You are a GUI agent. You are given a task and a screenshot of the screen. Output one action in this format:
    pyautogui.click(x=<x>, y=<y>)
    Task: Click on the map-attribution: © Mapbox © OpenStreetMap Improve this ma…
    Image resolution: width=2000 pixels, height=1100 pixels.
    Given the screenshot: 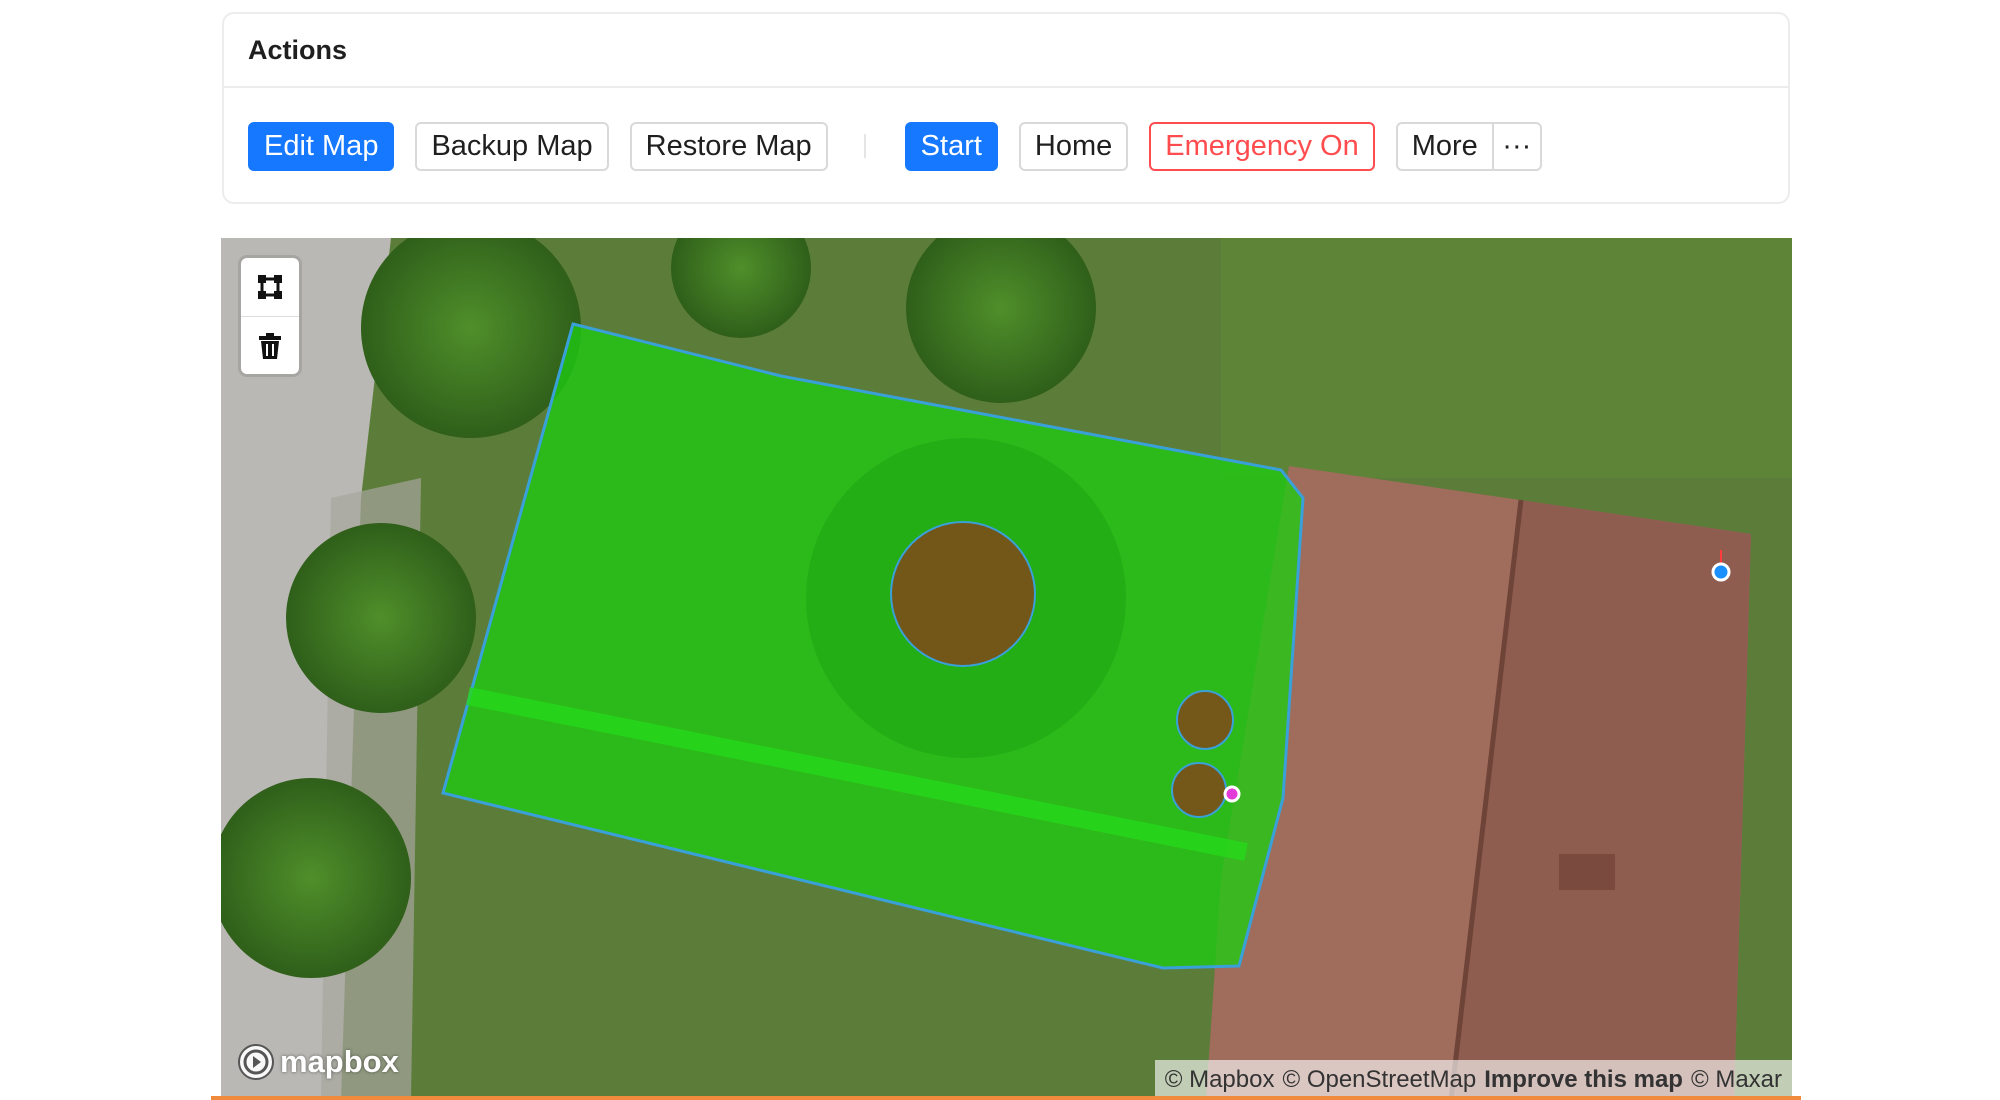 What is the action you would take?
    pyautogui.click(x=1473, y=1080)
    